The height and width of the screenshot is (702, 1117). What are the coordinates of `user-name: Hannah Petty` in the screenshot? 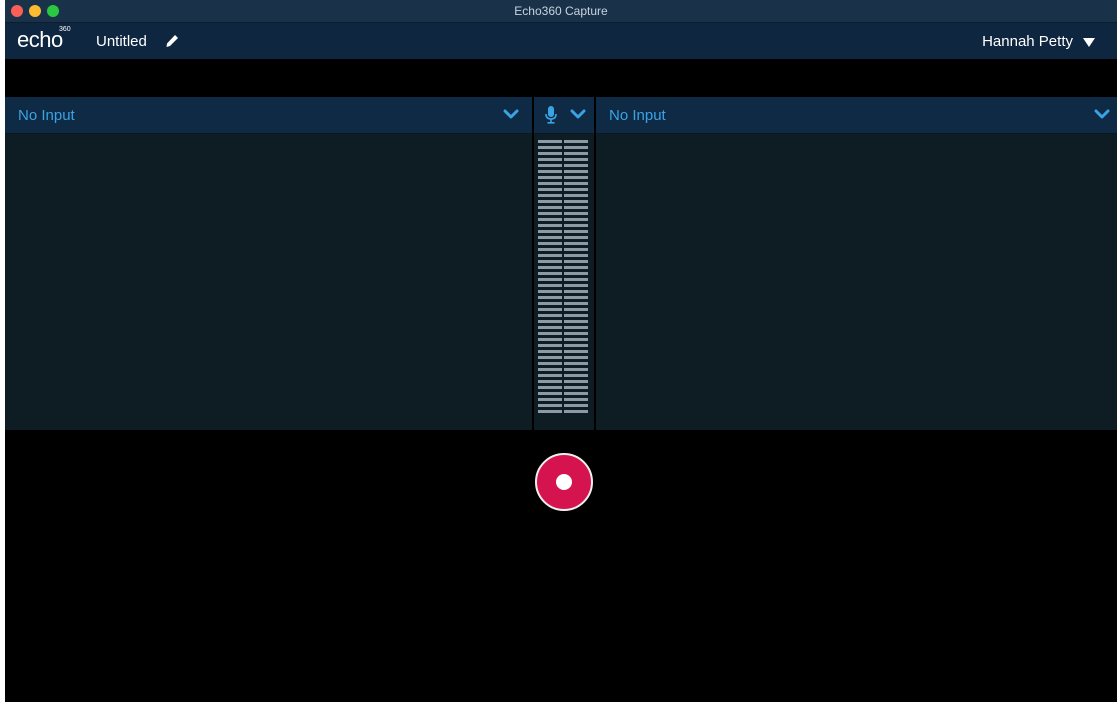 It's located at (1027, 41).